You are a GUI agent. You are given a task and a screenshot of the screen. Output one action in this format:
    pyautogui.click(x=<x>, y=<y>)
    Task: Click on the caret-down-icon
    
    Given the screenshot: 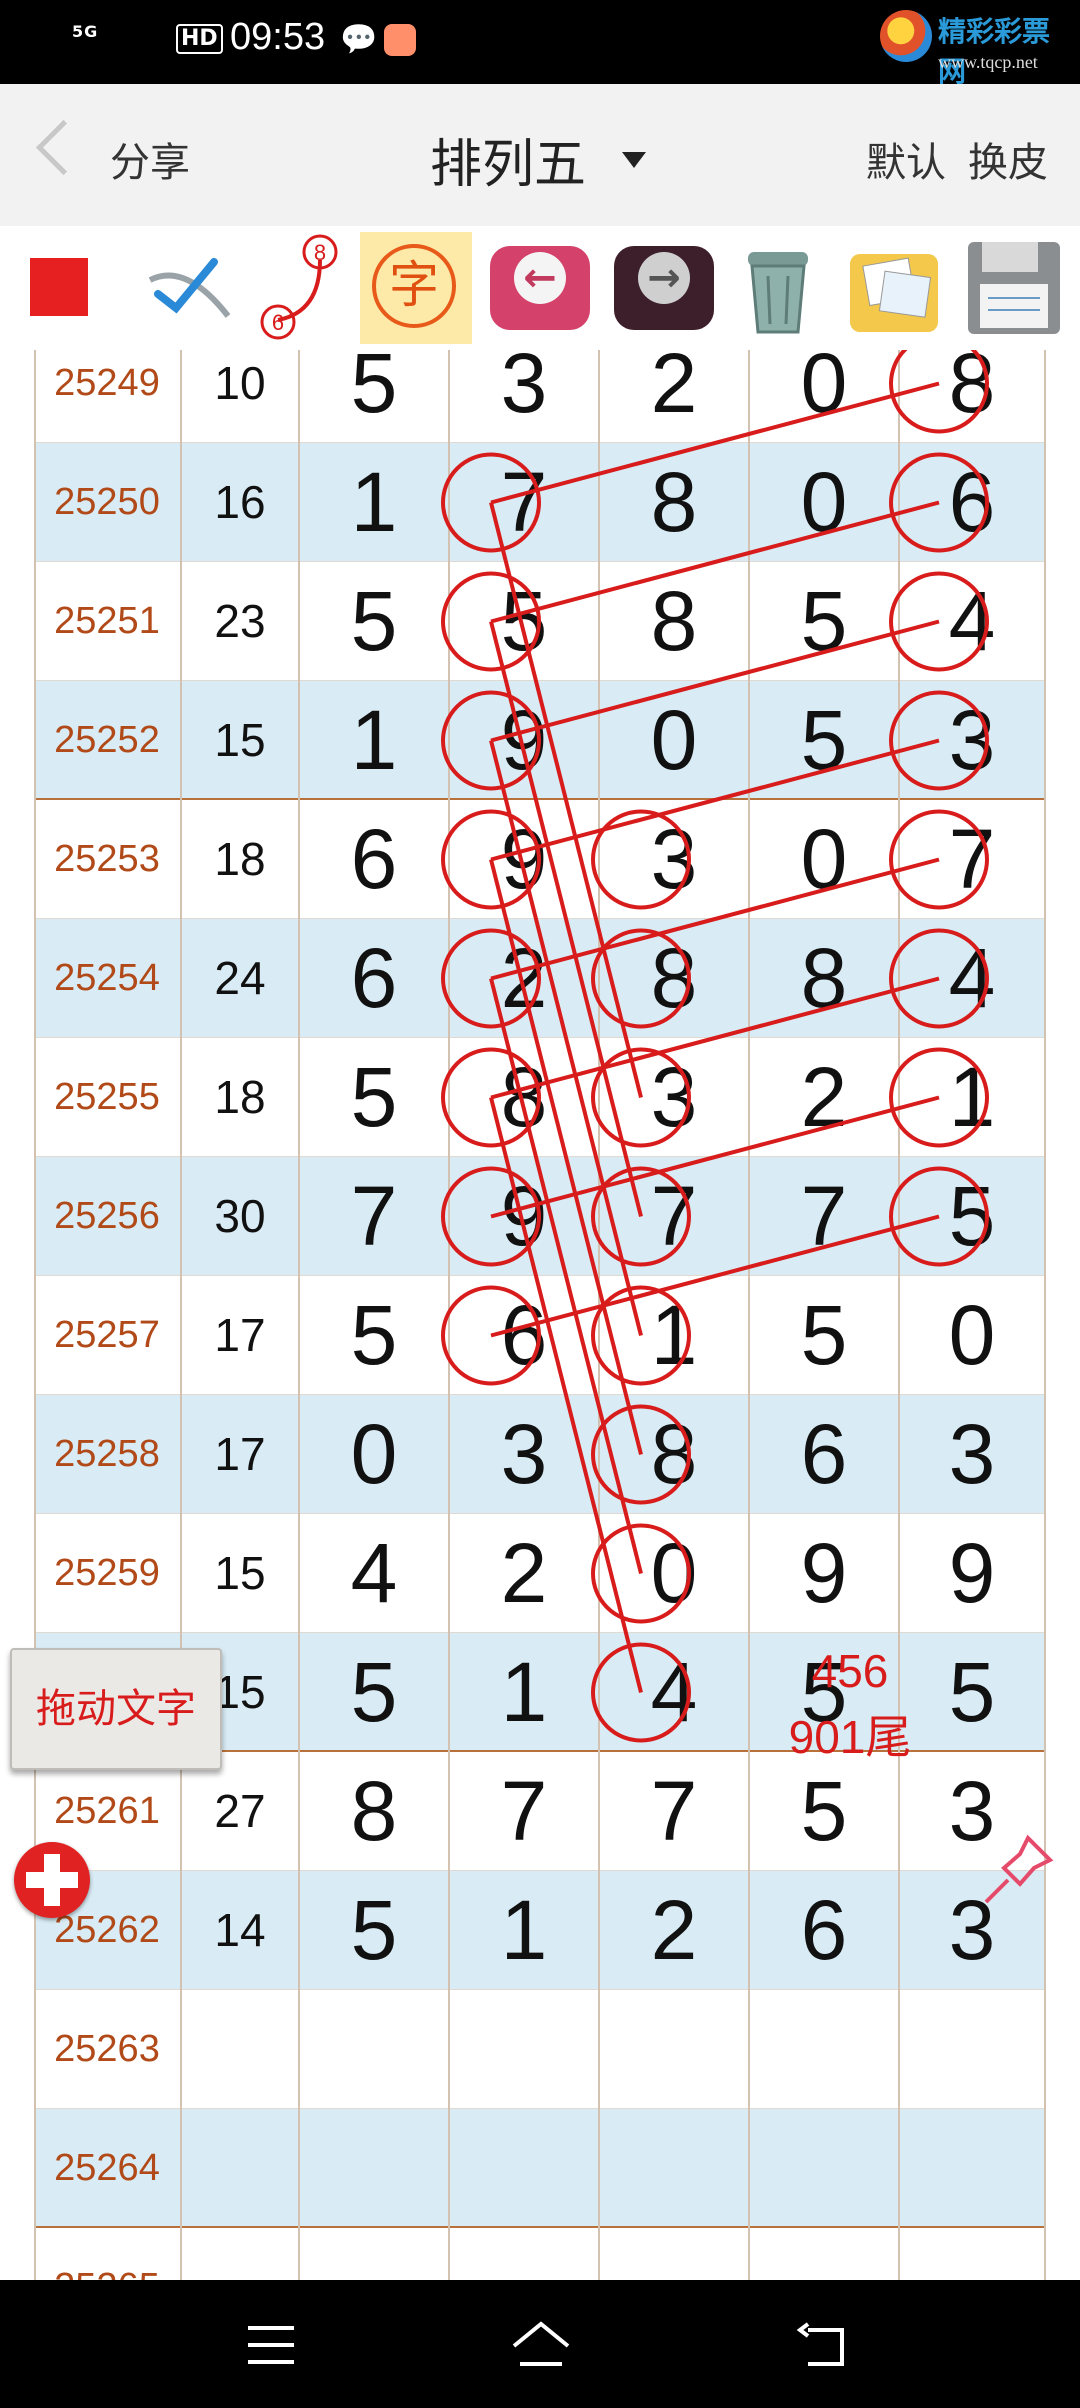 What is the action you would take?
    pyautogui.click(x=634, y=160)
    